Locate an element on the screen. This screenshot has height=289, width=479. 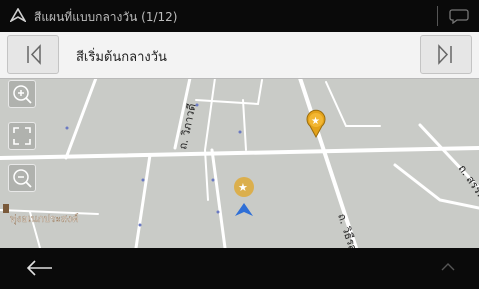
page-title: สีแผนที่แบบกลางวัน (1/12) is located at coordinates (106, 17).